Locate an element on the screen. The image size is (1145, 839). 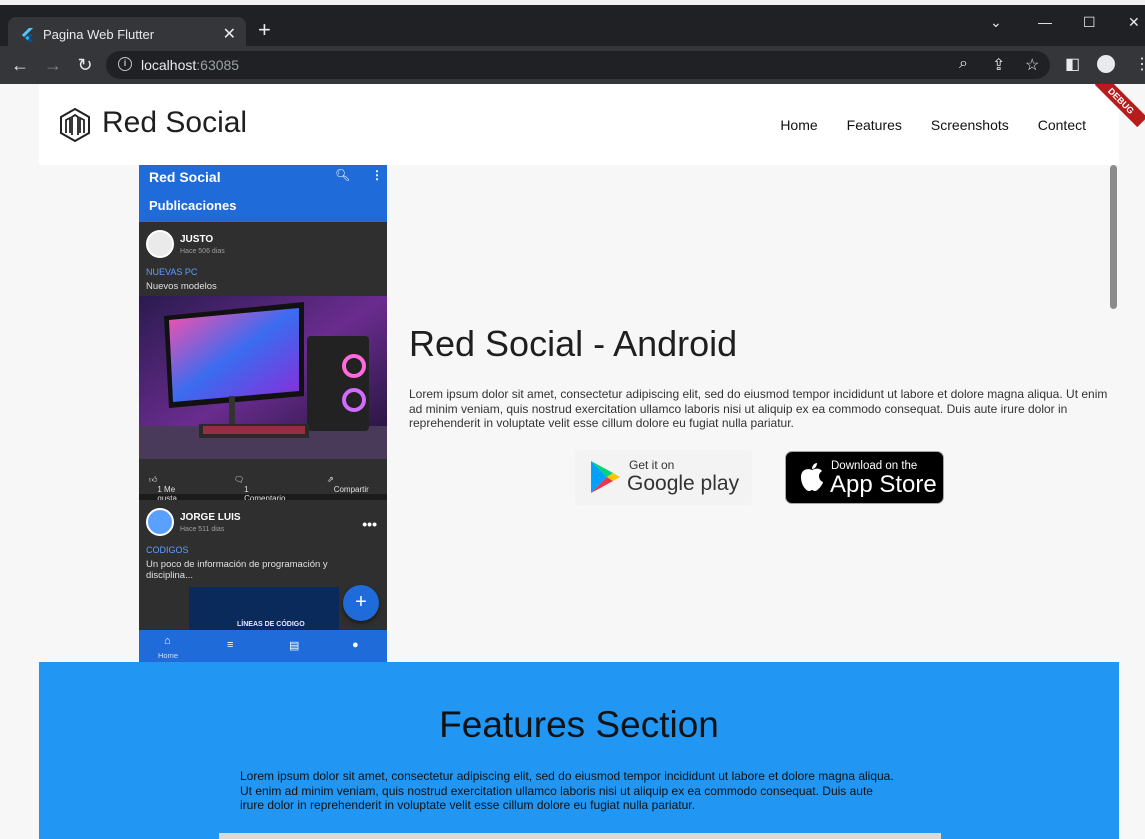
features-title: Features Section is located at coordinates (579, 724).